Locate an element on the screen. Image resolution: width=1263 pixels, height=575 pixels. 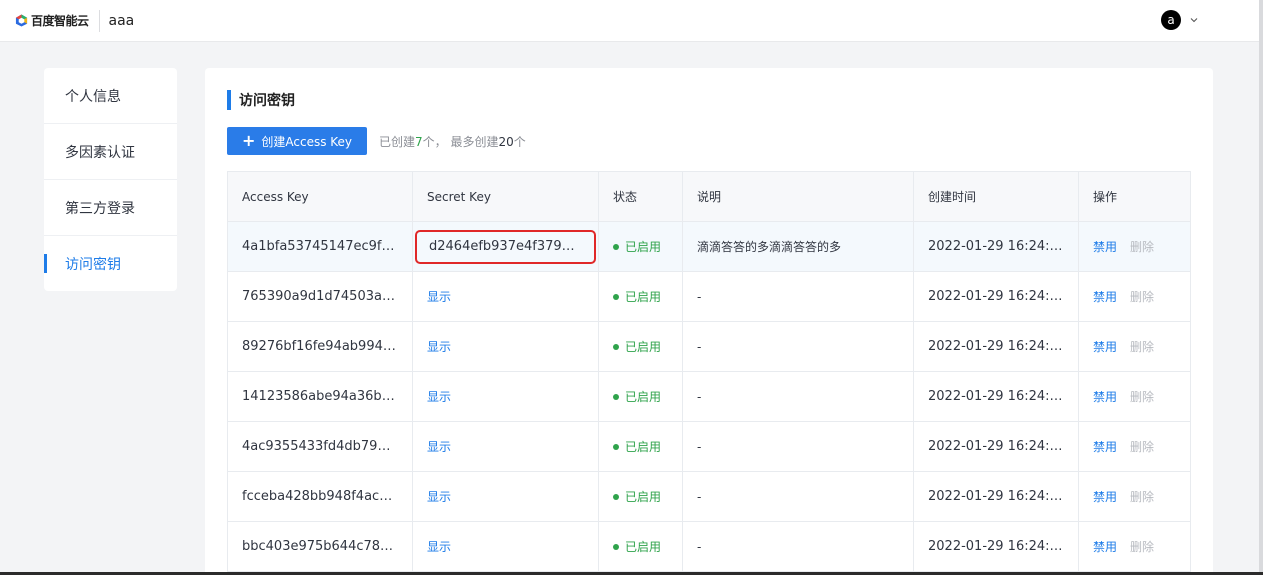
sidebar-item-personal-info: 个人信息 is located at coordinates (110, 96).